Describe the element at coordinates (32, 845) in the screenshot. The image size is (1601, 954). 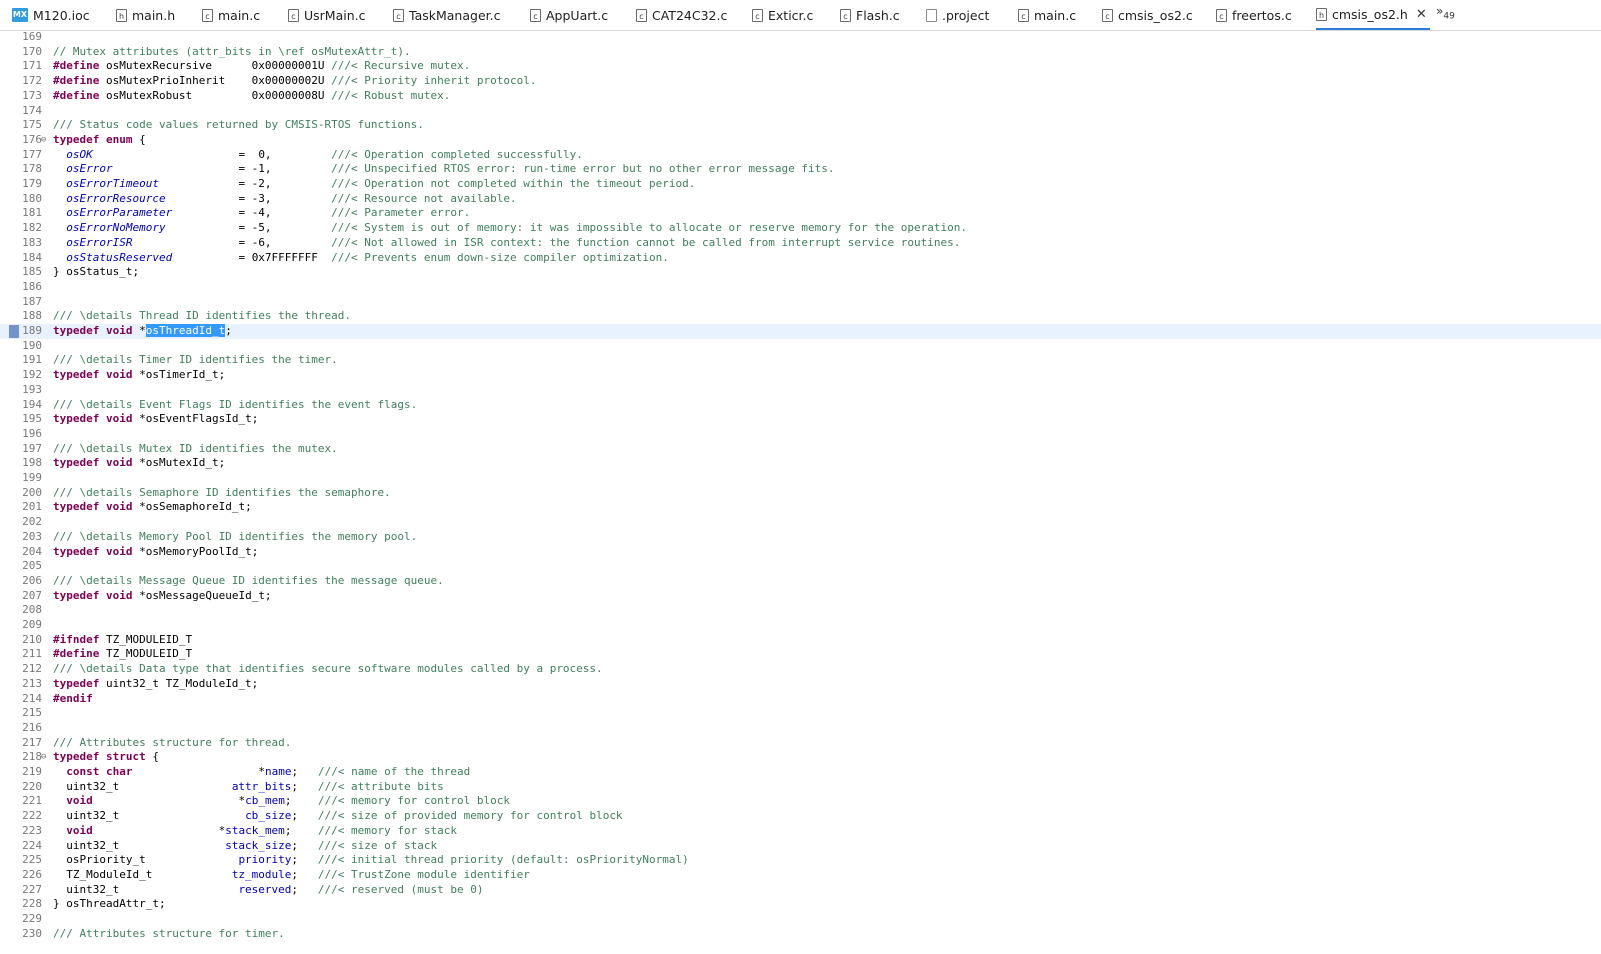
I see `line-number: 224` at that location.